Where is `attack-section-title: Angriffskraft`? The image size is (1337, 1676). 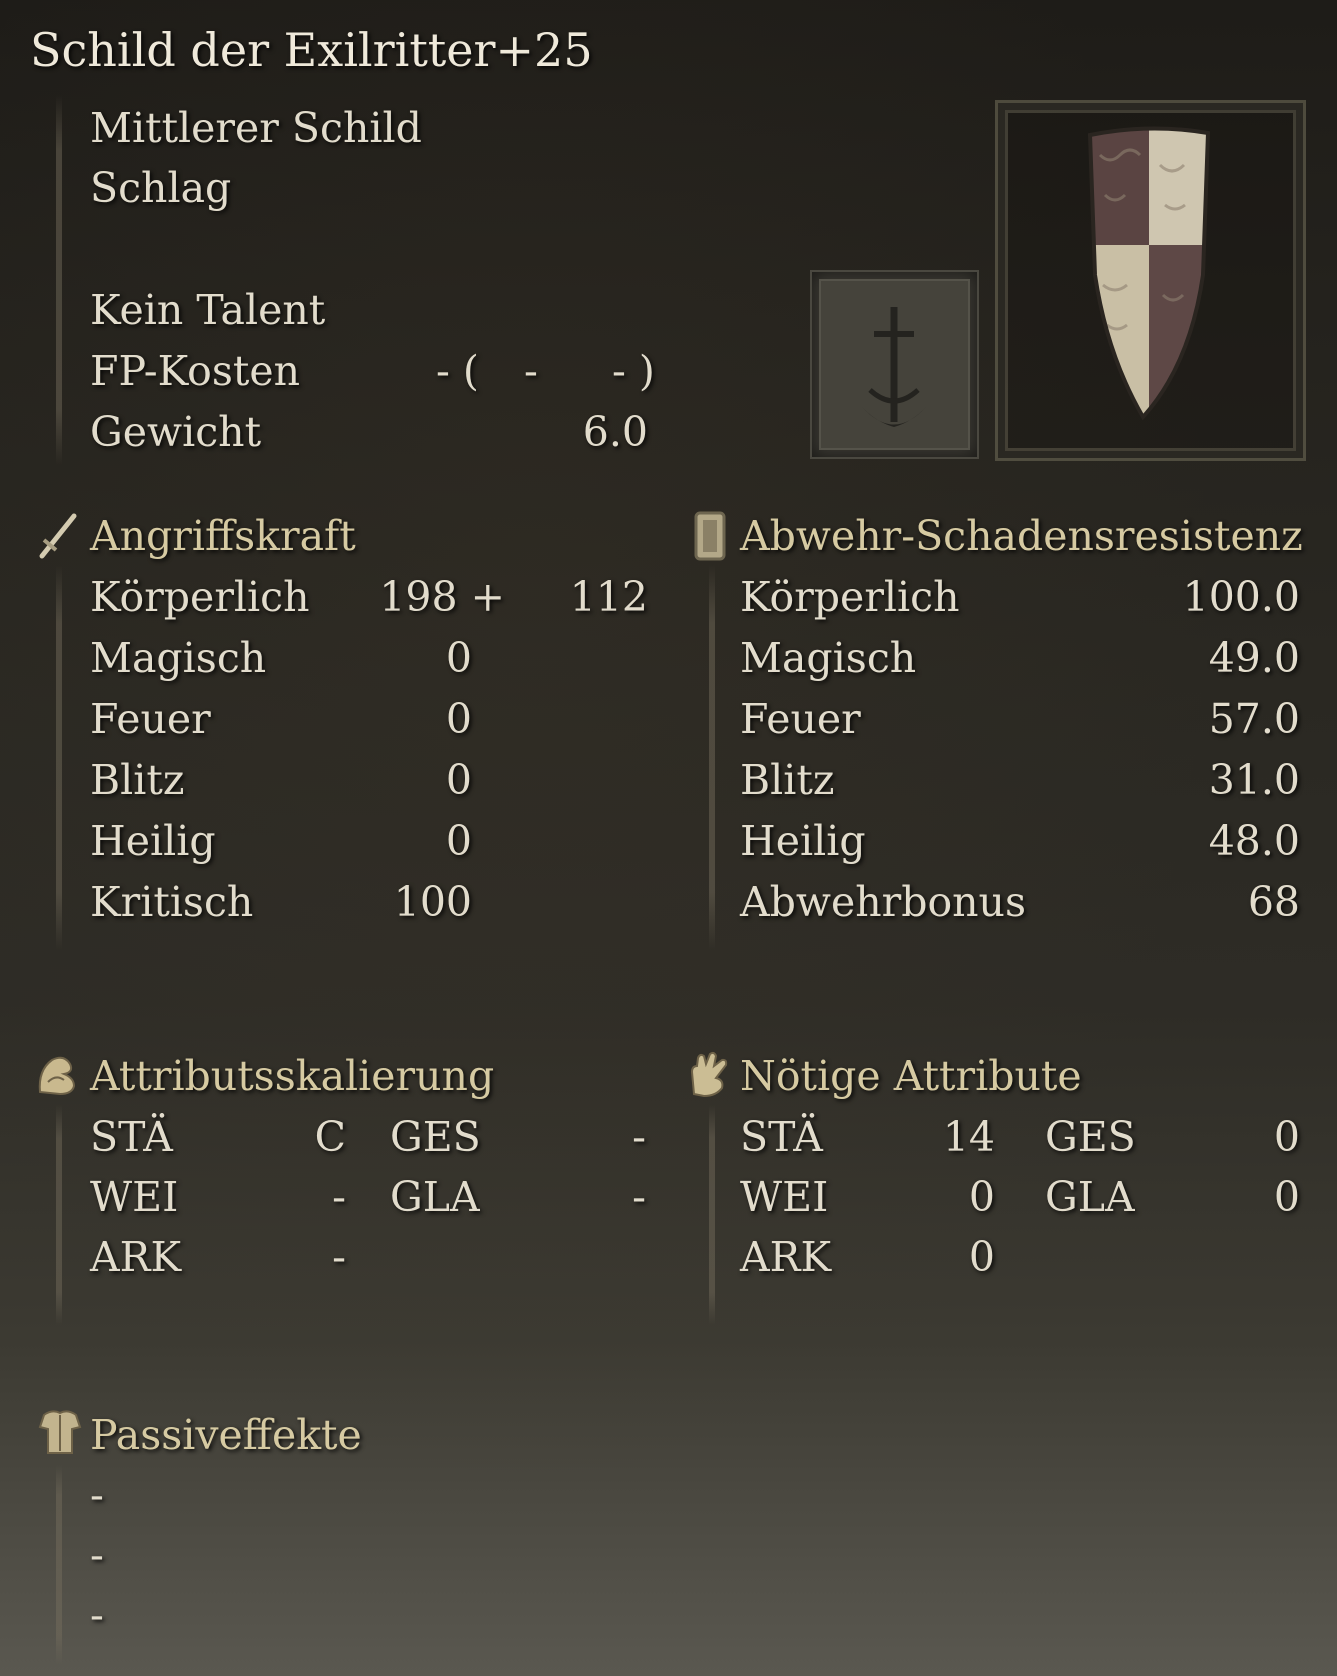 attack-section-title: Angriffskraft is located at coordinates (223, 536).